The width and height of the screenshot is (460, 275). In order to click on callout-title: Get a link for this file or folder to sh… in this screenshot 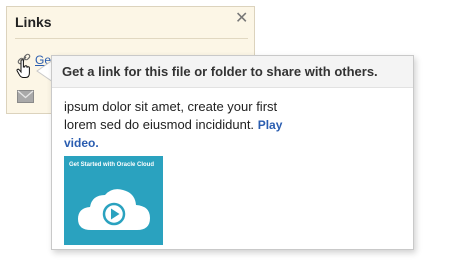, I will do `click(220, 71)`.